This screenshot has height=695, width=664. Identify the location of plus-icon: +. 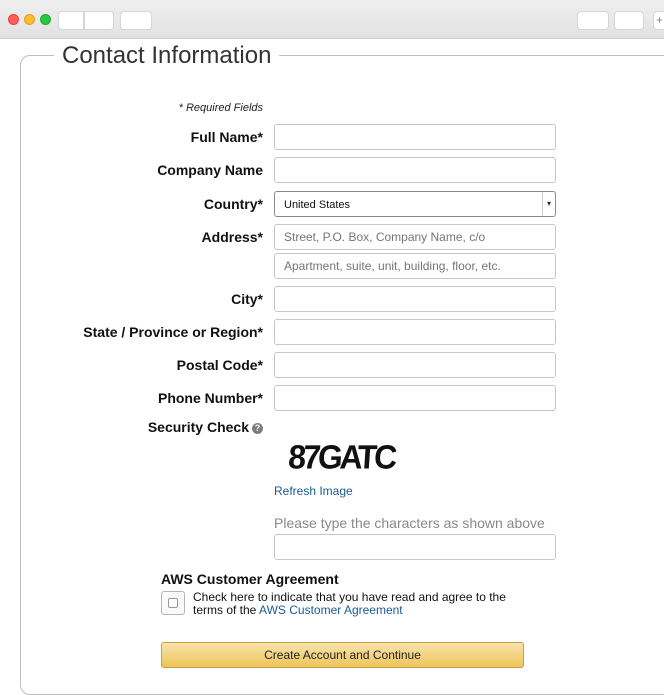
(660, 20).